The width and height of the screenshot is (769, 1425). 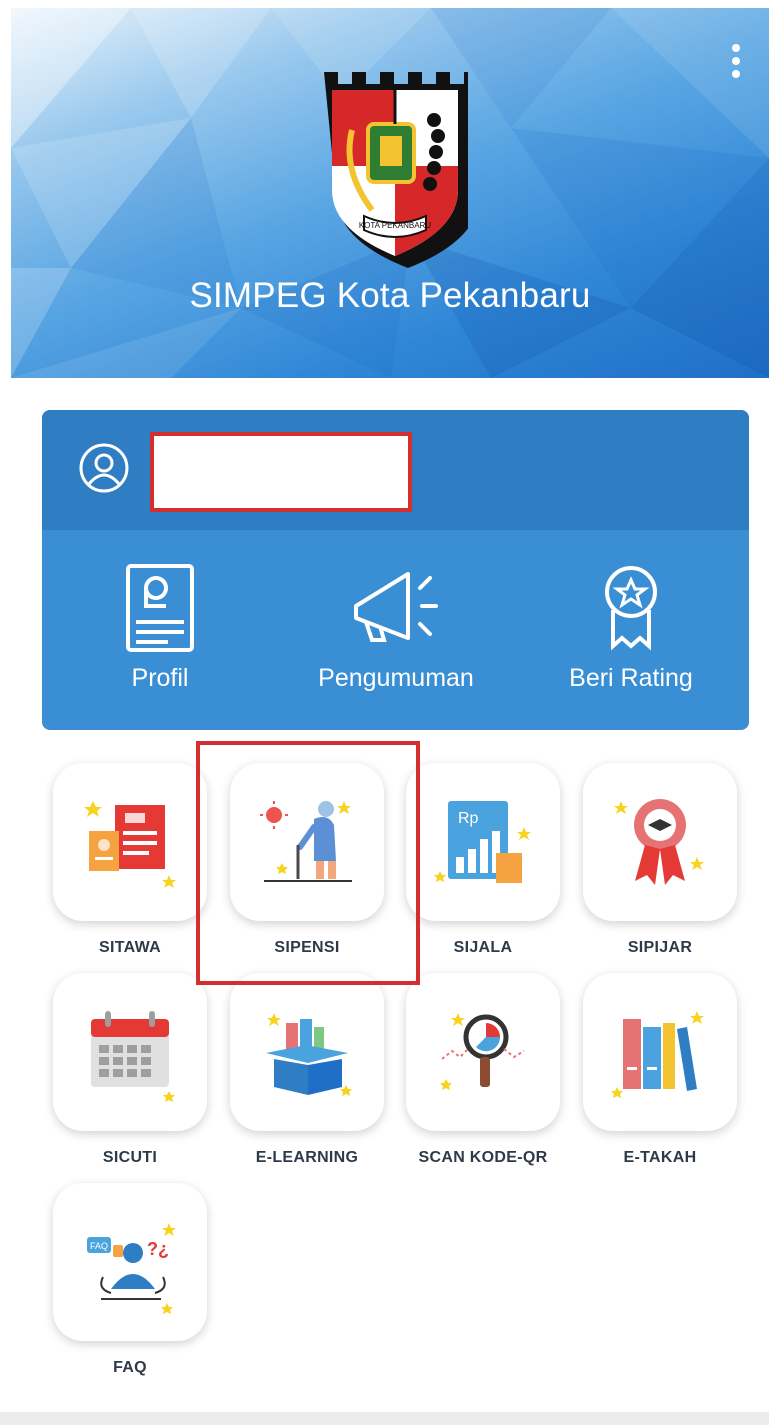 I want to click on user-card-header, so click(x=395, y=470).